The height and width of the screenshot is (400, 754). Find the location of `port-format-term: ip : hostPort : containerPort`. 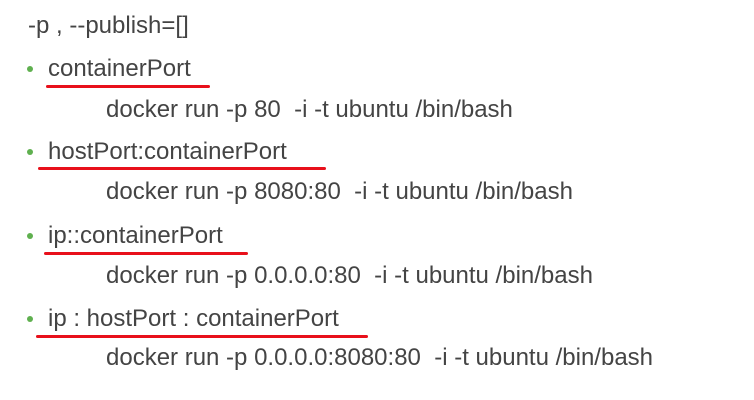

port-format-term: ip : hostPort : containerPort is located at coordinates (193, 318).